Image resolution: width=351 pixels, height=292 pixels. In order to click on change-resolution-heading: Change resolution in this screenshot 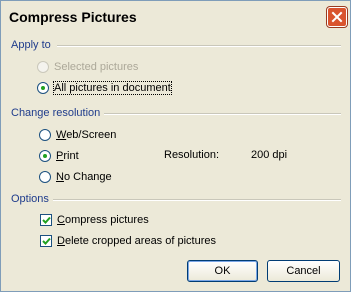, I will do `click(56, 113)`.